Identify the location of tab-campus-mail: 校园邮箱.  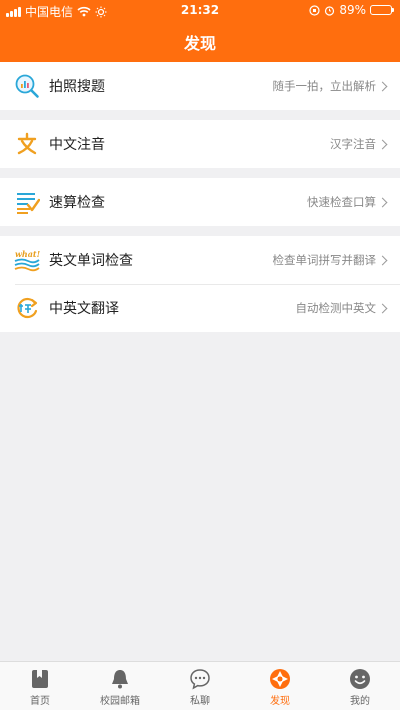
(120, 686).